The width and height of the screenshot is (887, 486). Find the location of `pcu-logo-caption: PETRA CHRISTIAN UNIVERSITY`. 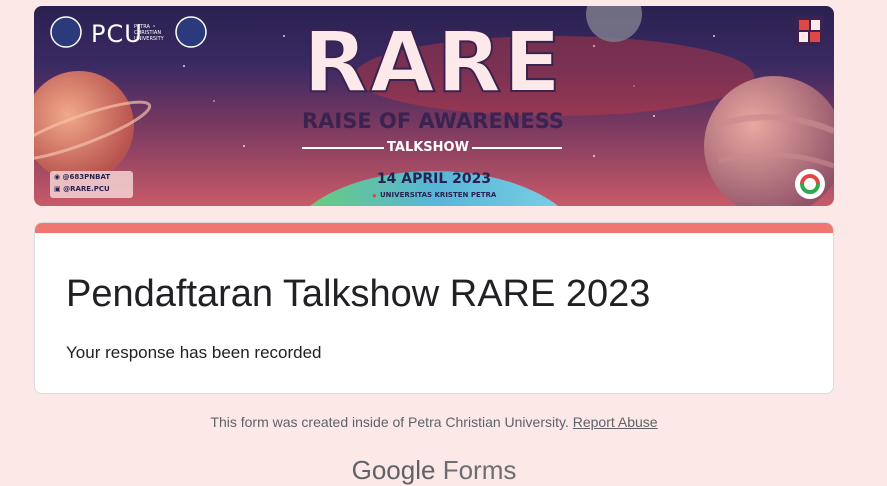

pcu-logo-caption: PETRA CHRISTIAN UNIVERSITY is located at coordinates (149, 33).